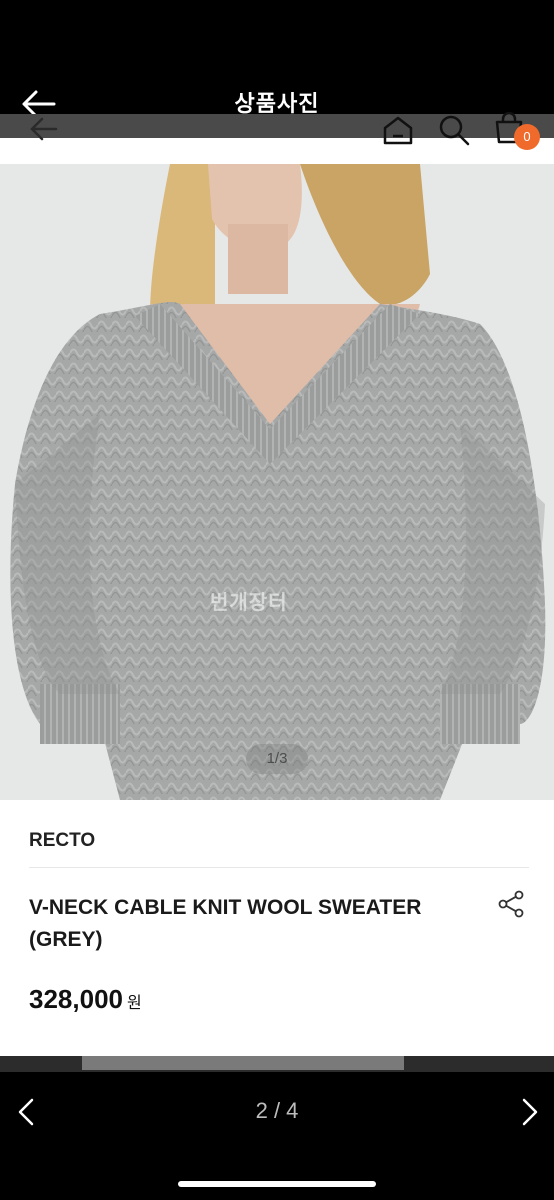  I want to click on brand-name: RECTO, so click(62, 841).